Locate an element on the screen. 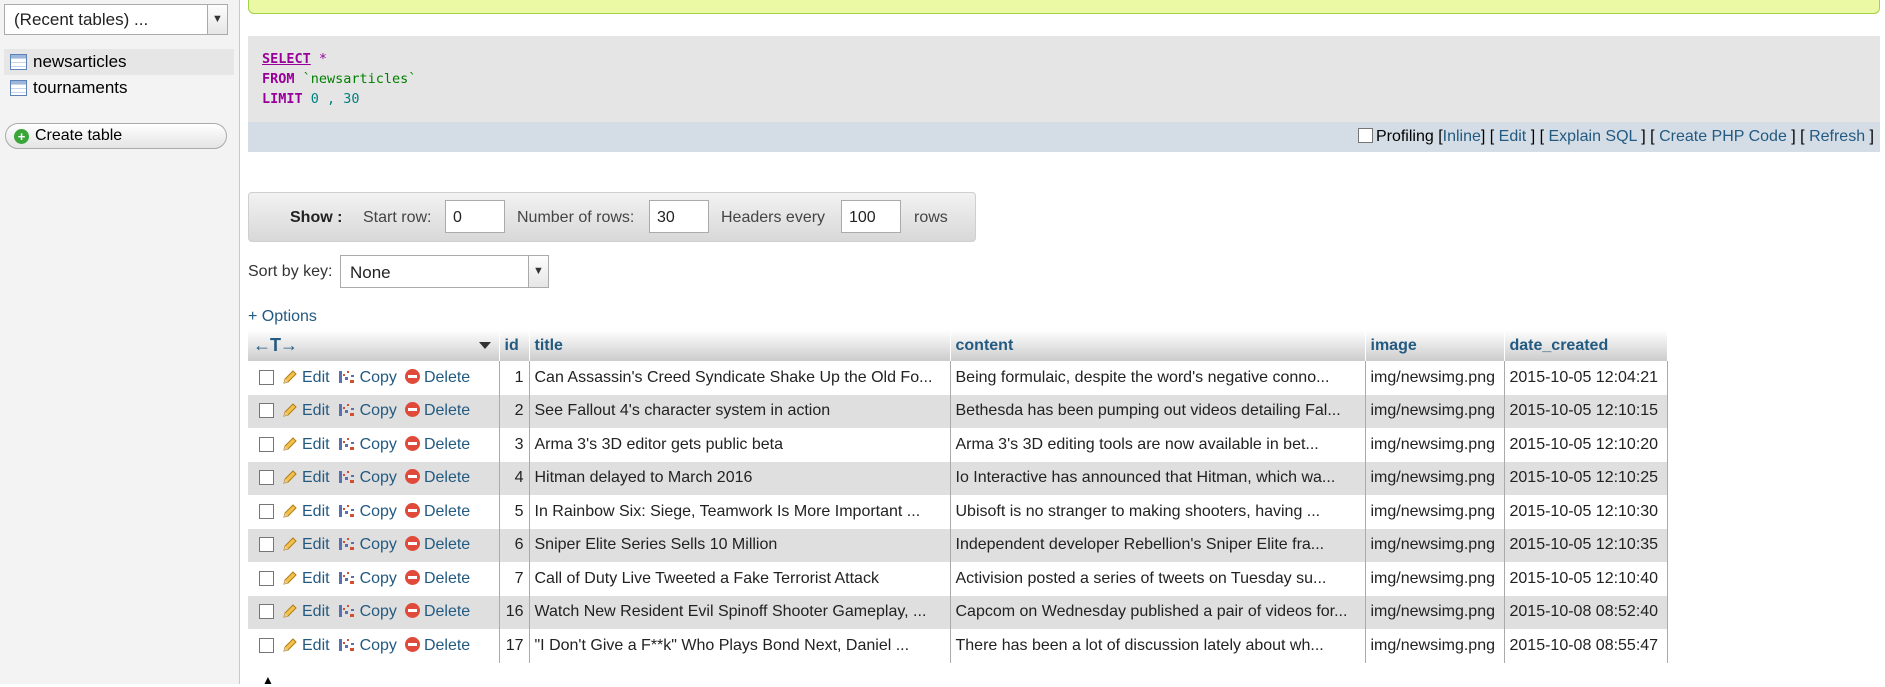  cell-id: 4 is located at coordinates (514, 478).